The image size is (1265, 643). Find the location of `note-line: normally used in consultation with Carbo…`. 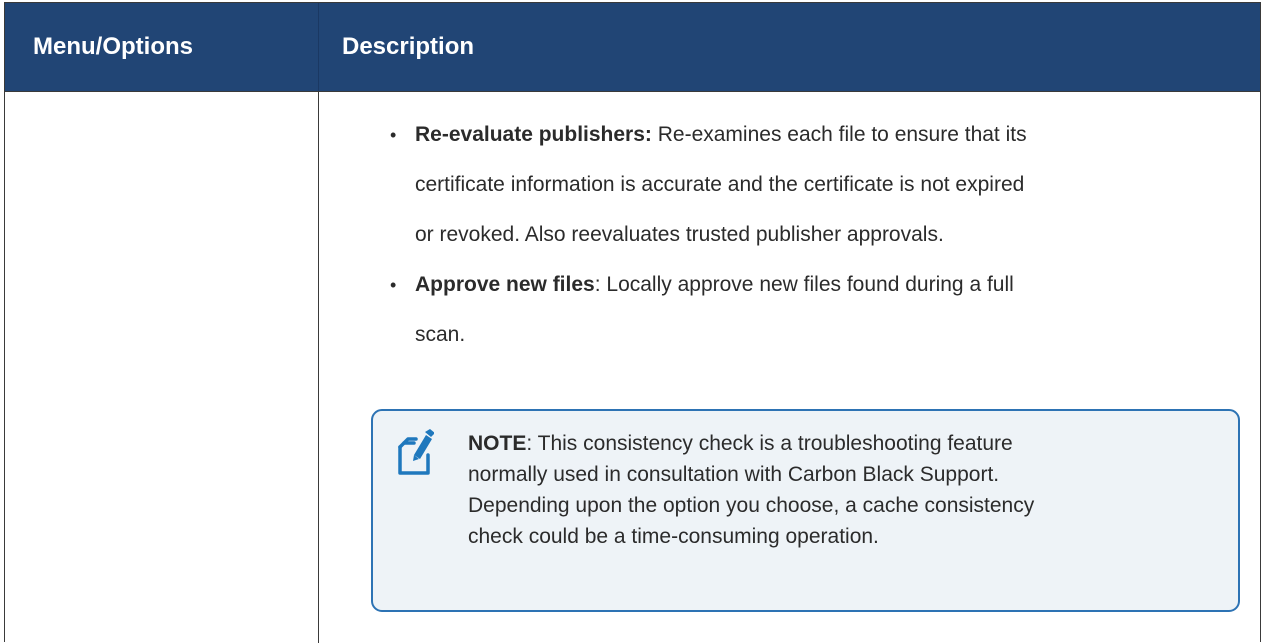

note-line: normally used in consultation with Carbo… is located at coordinates (734, 474).